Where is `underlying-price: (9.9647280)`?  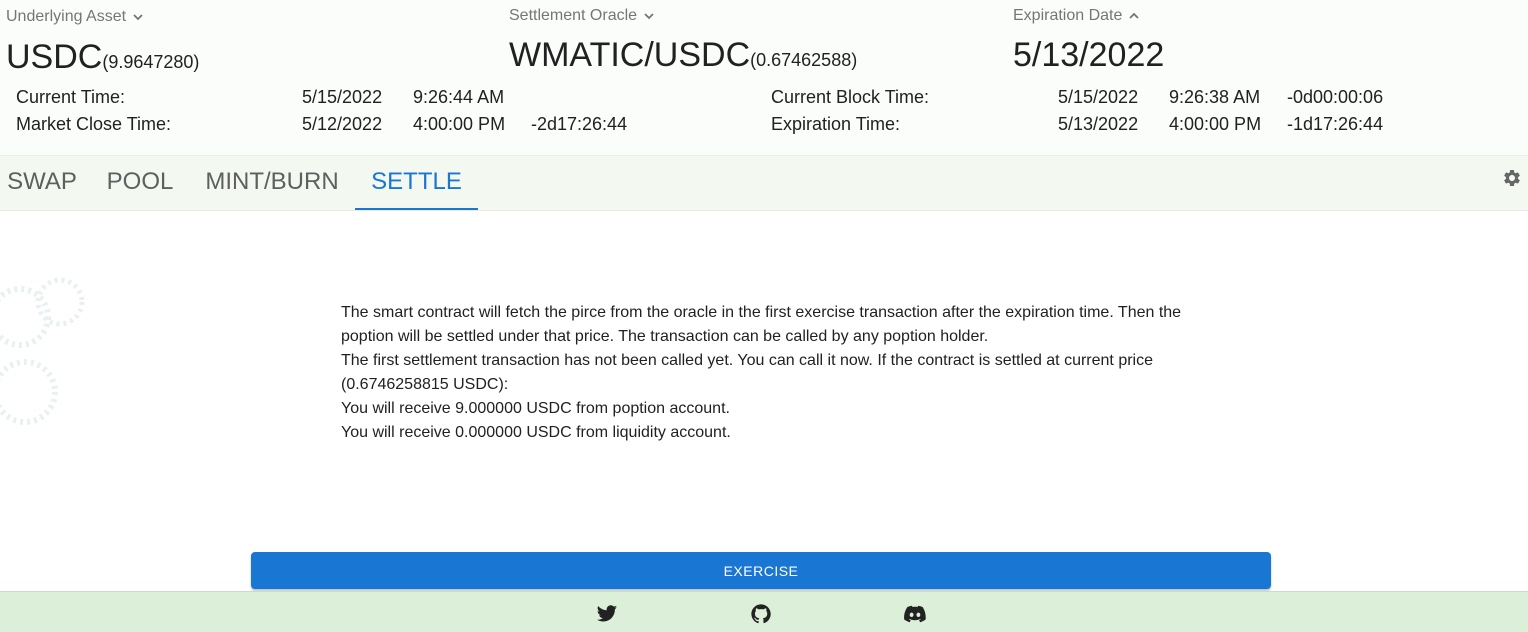 underlying-price: (9.9647280) is located at coordinates (151, 62).